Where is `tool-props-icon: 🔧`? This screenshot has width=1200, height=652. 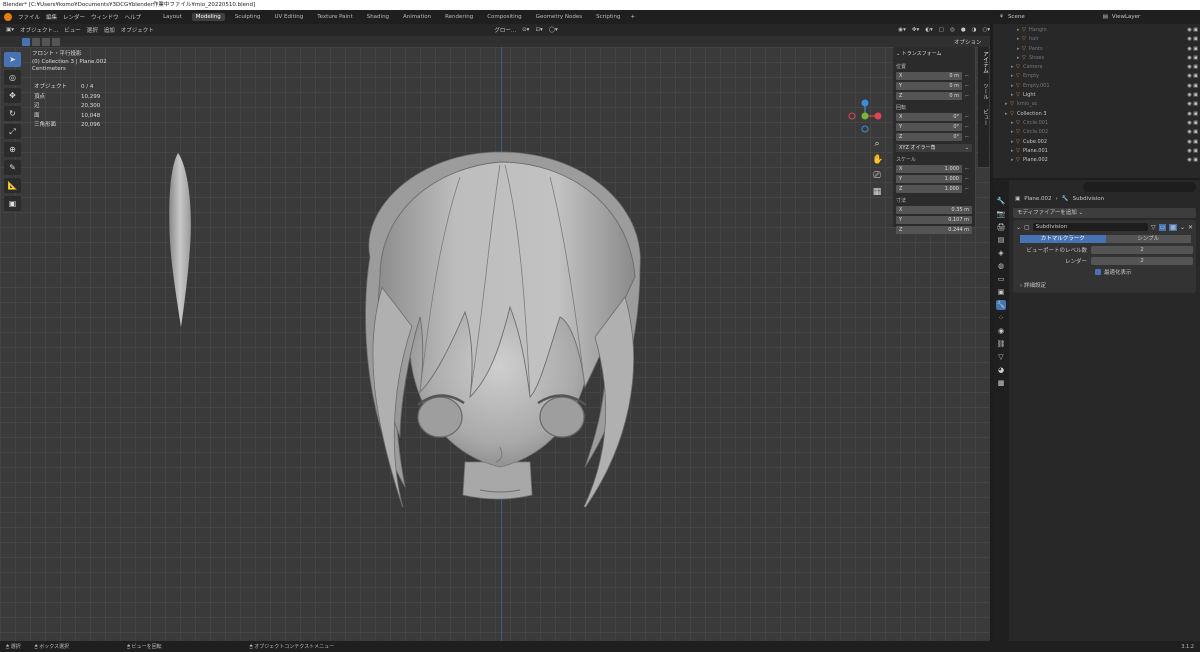 tool-props-icon: 🔧 is located at coordinates (1001, 201).